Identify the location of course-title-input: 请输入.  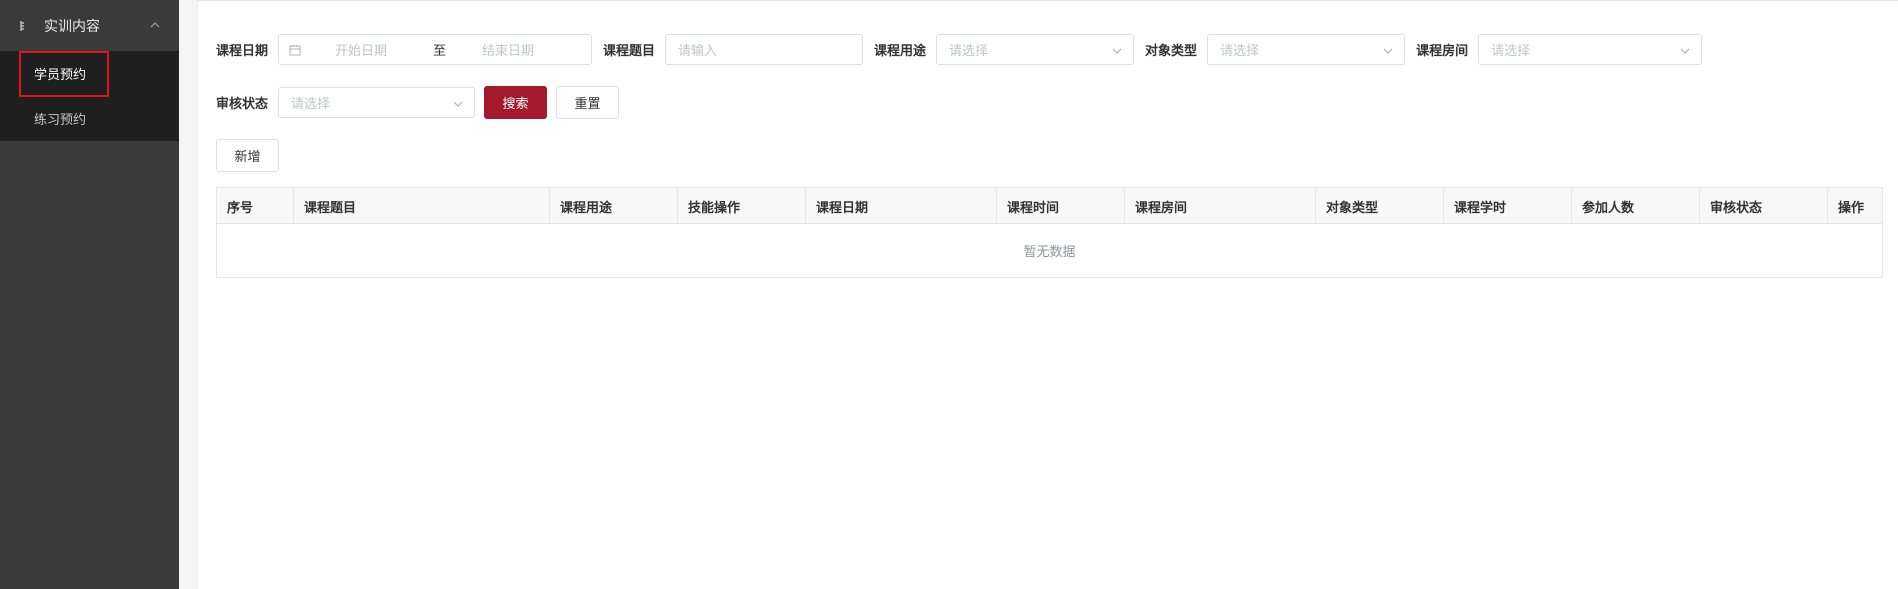
(764, 49).